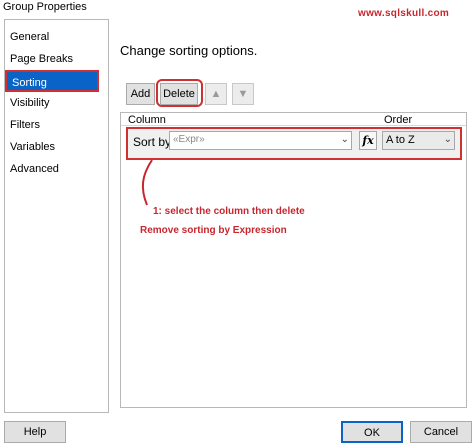  Describe the element at coordinates (56, 37) in the screenshot. I see `sidebar-item-general: General` at that location.